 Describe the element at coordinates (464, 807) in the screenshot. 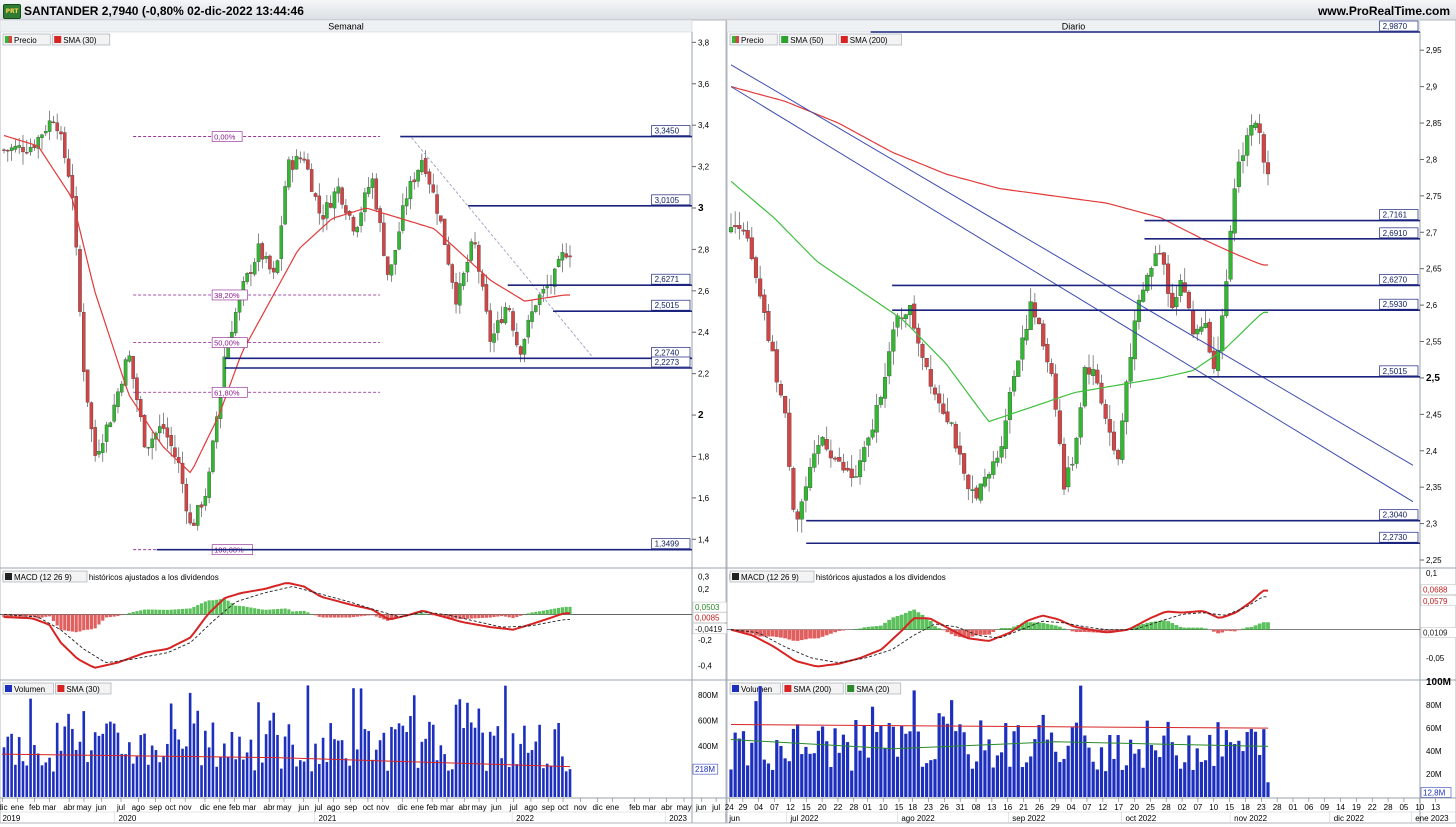

I see `x-tick-label: abr` at that location.